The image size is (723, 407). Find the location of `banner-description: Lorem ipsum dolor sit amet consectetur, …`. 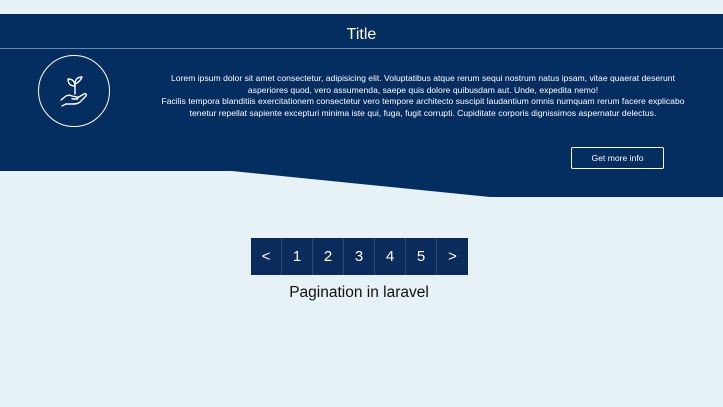

banner-description: Lorem ipsum dolor sit amet consectetur, … is located at coordinates (423, 96).